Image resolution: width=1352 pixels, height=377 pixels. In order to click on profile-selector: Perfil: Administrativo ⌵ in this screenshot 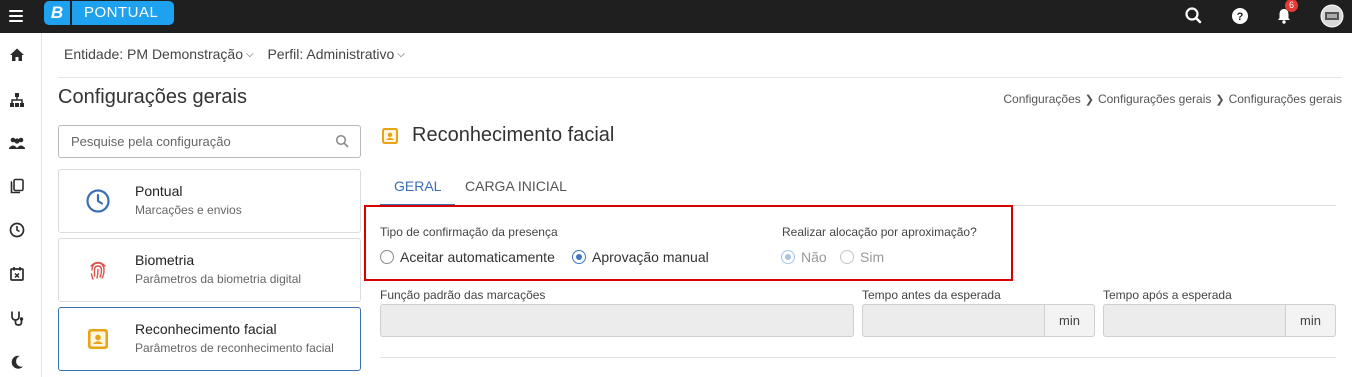, I will do `click(335, 54)`.